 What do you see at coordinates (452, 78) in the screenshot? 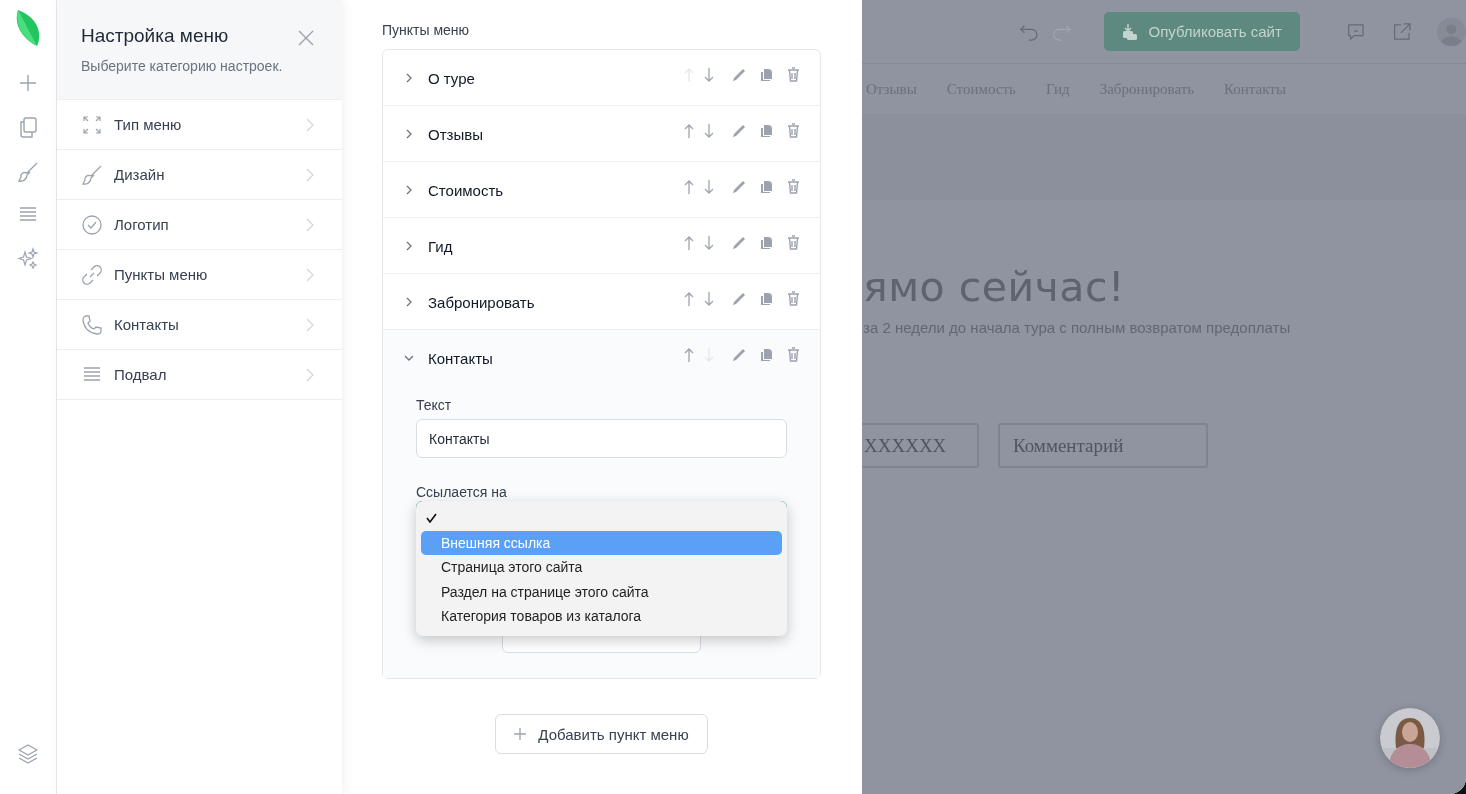
I see `menu-item-label: О туре` at bounding box center [452, 78].